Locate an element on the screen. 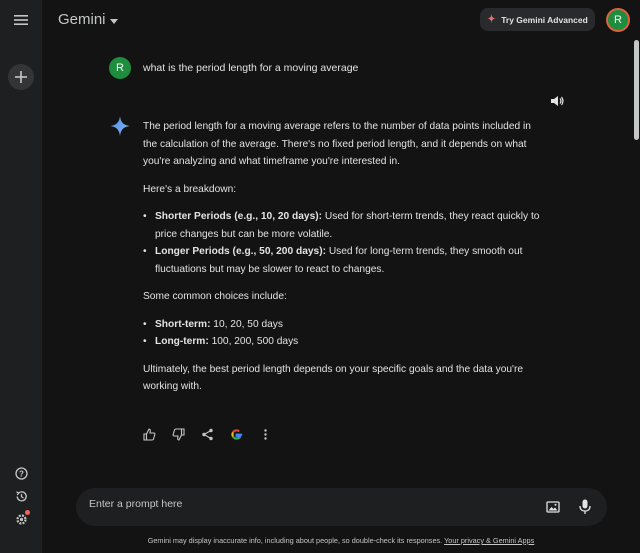  list-item: Short-term: 10, 20, 50 days is located at coordinates (343, 325).